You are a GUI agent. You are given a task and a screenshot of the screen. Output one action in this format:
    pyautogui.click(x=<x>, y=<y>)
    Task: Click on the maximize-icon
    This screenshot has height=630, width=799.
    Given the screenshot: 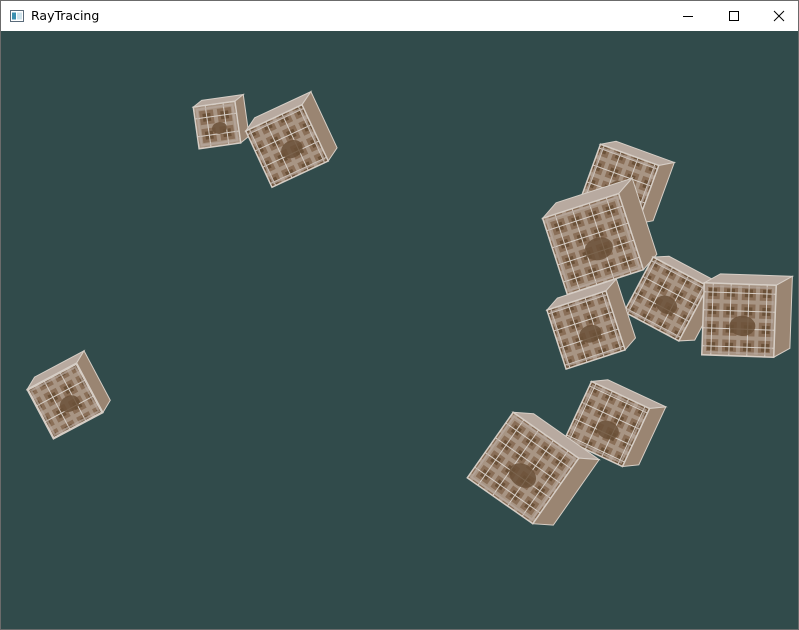 What is the action you would take?
    pyautogui.click(x=734, y=16)
    